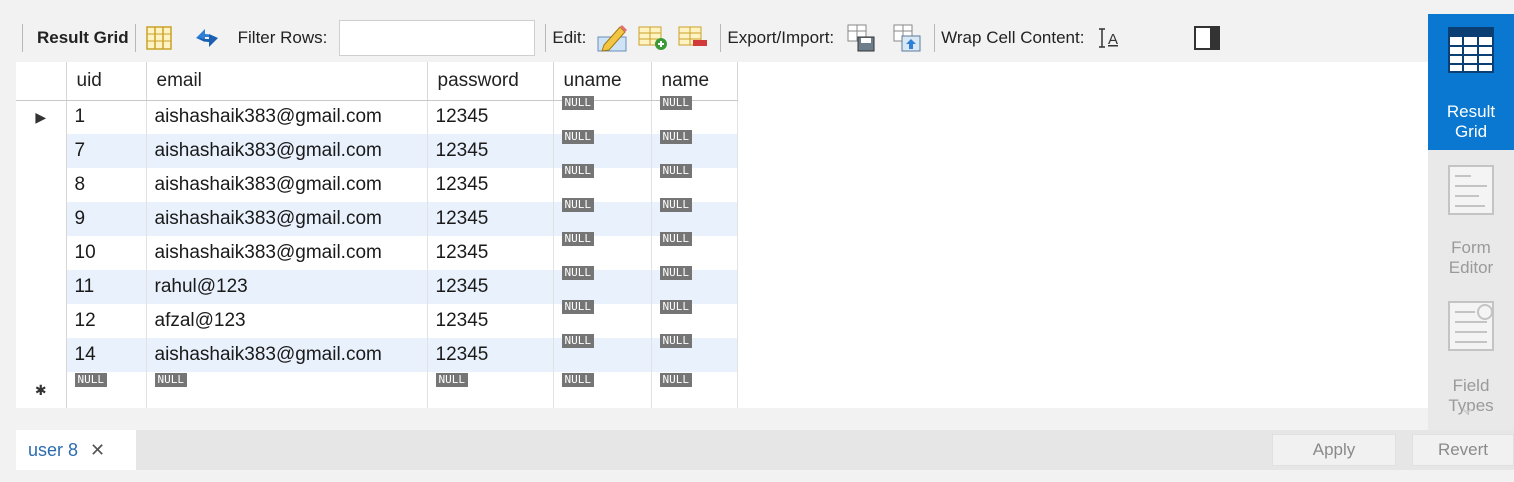 The width and height of the screenshot is (1514, 482). I want to click on table-row: 12 afzal@123 12345 NULL NULL, so click(377, 319).